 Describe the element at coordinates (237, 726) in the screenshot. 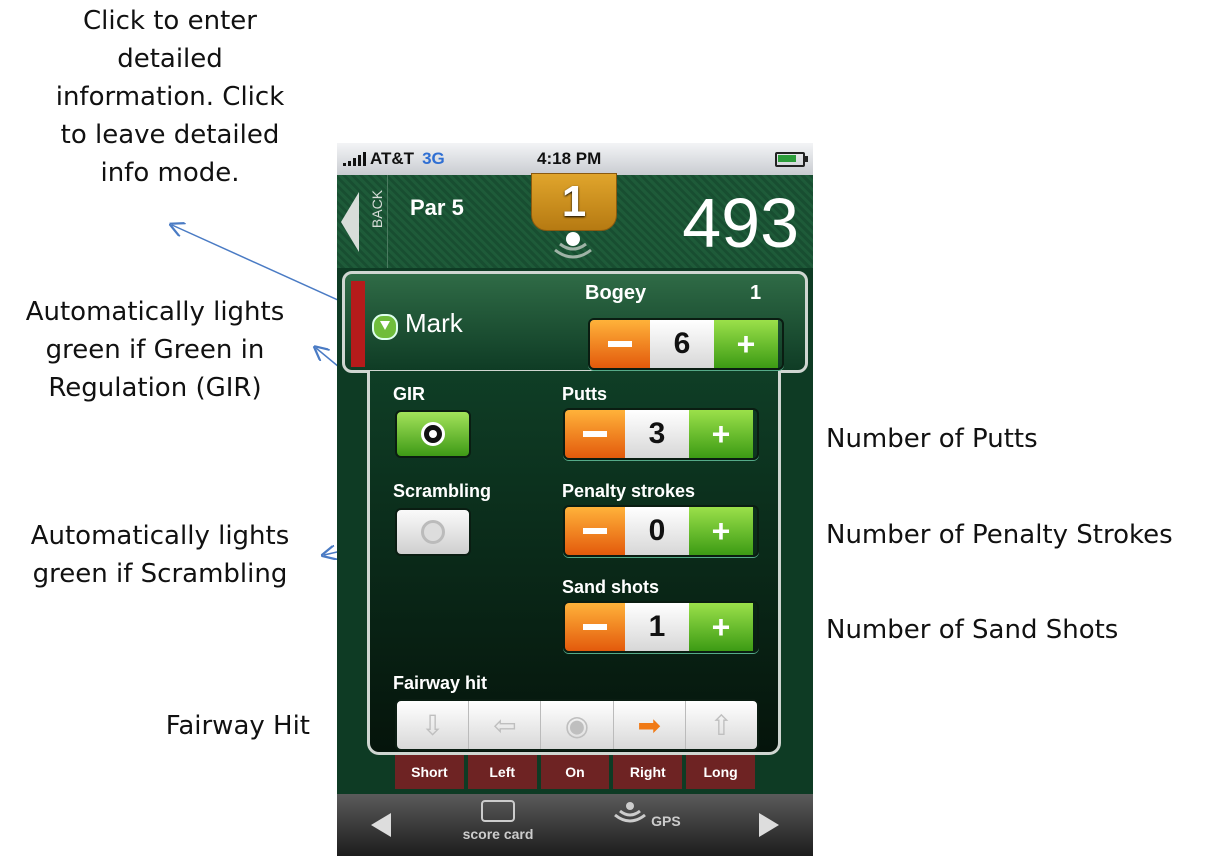

I see `annotation-fairway: Fairway Hit` at that location.